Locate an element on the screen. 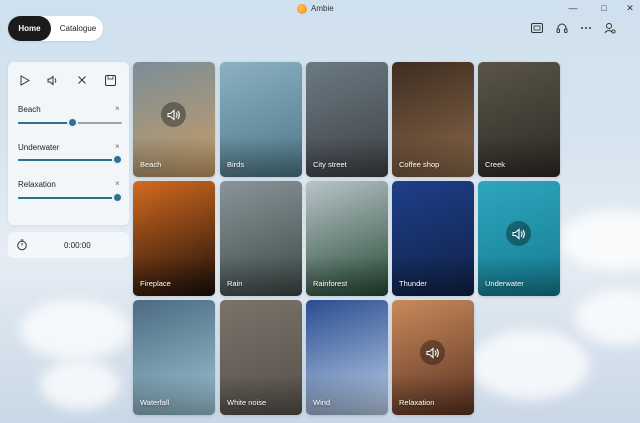  close-window-button: ✕ is located at coordinates (630, 8).